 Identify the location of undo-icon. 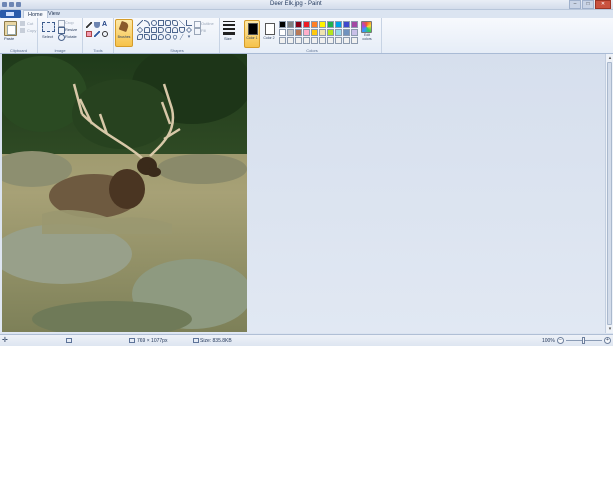
(11, 4).